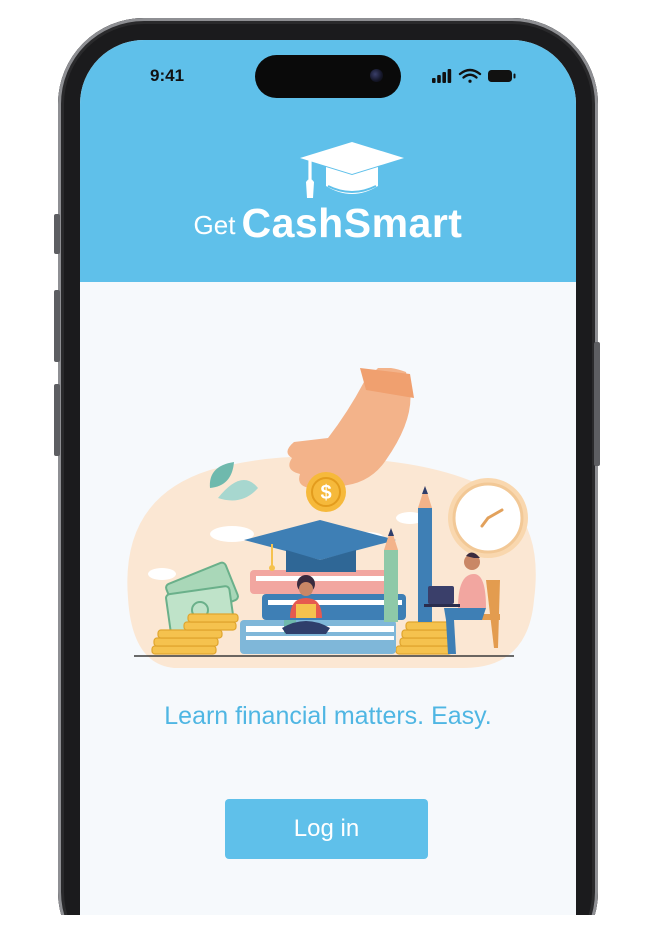 Image resolution: width=652 pixels, height=947 pixels. Describe the element at coordinates (214, 225) in the screenshot. I see `logo-prefix: Get` at that location.